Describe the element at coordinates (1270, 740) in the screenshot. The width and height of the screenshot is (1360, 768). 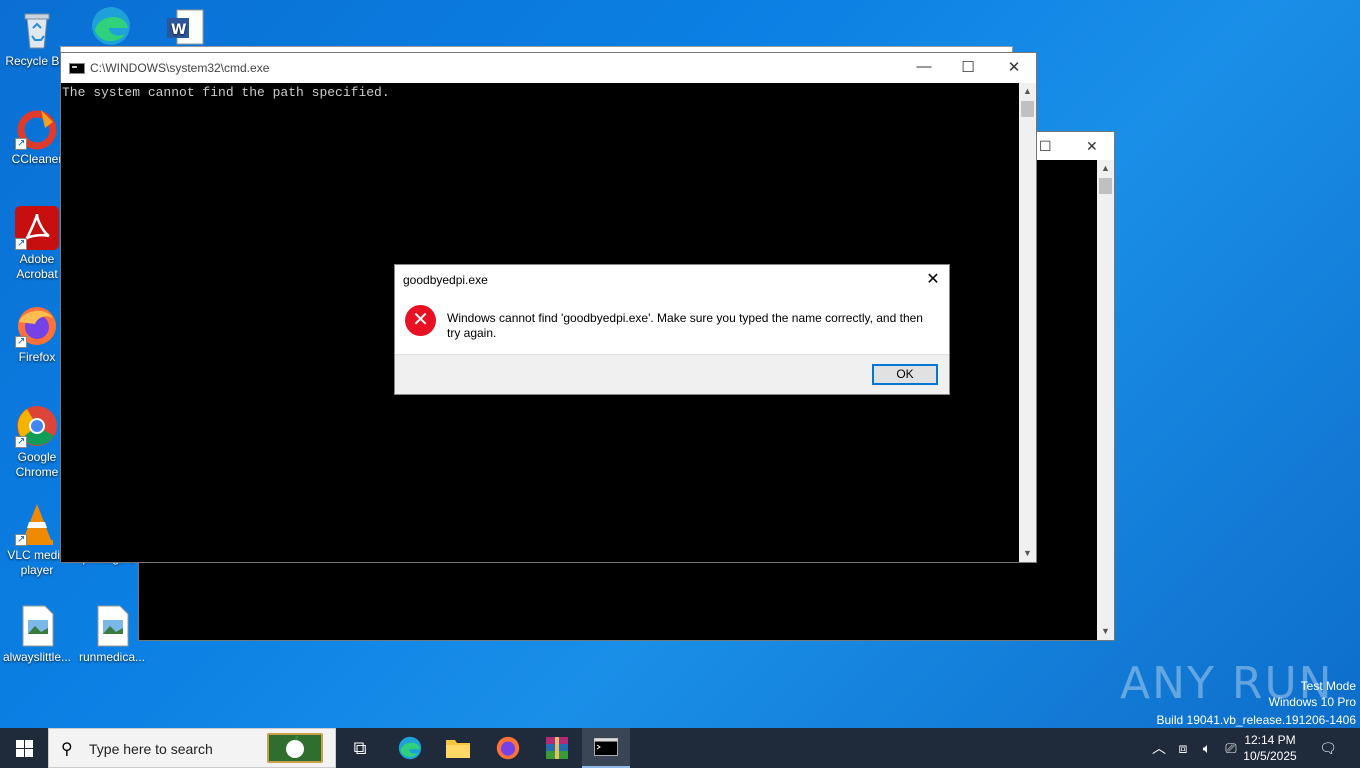
I see `clock-time: 12:14 PM` at that location.